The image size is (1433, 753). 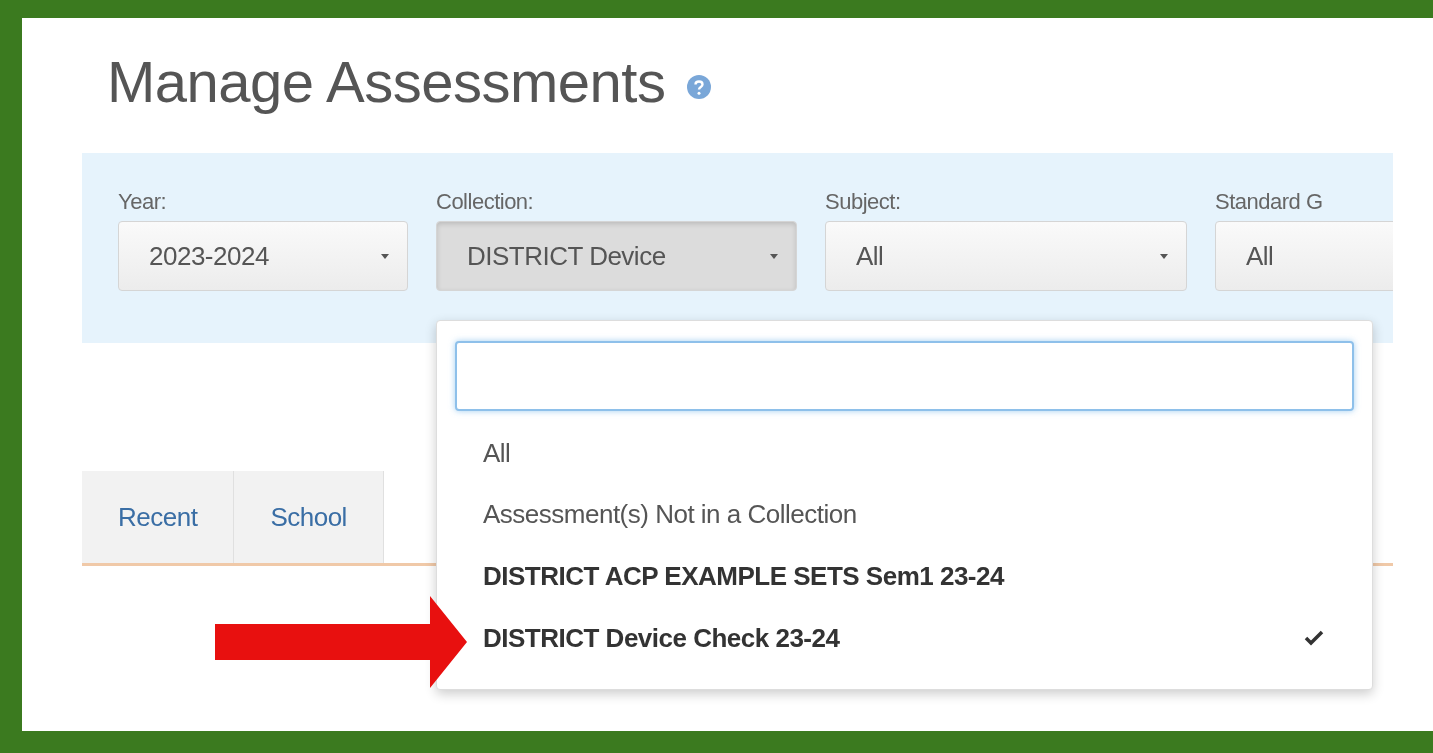 I want to click on page-title: Manage Assessments, so click(x=386, y=81).